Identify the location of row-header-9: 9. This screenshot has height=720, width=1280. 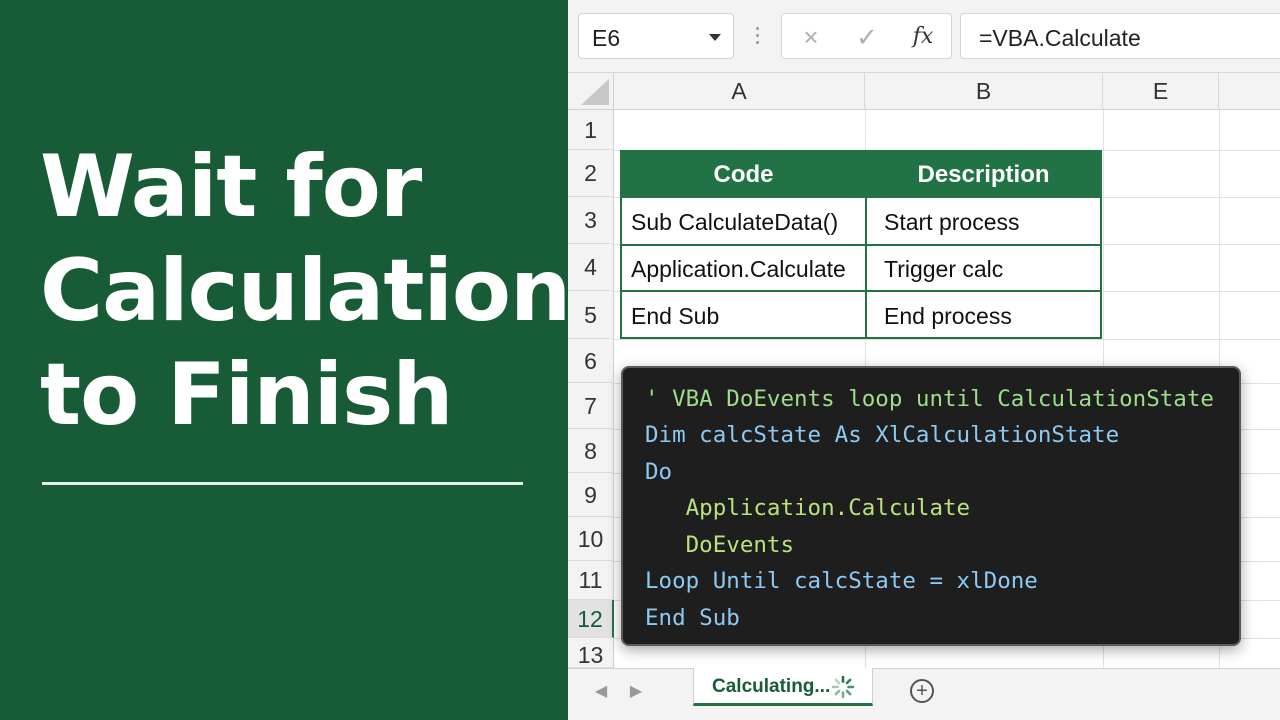
(591, 495).